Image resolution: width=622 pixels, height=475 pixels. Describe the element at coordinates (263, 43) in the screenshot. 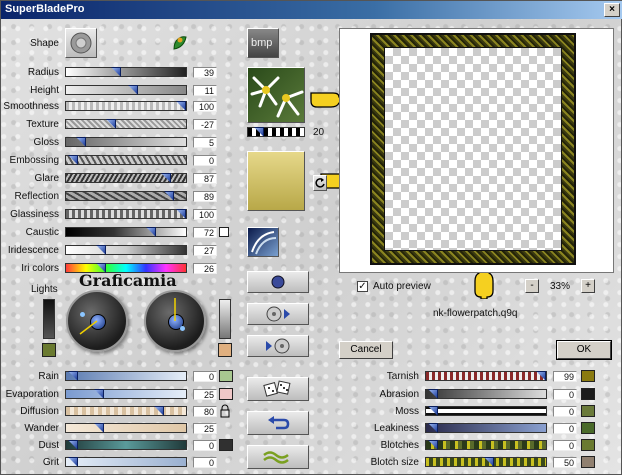

I see `bmp-button: bmp` at that location.